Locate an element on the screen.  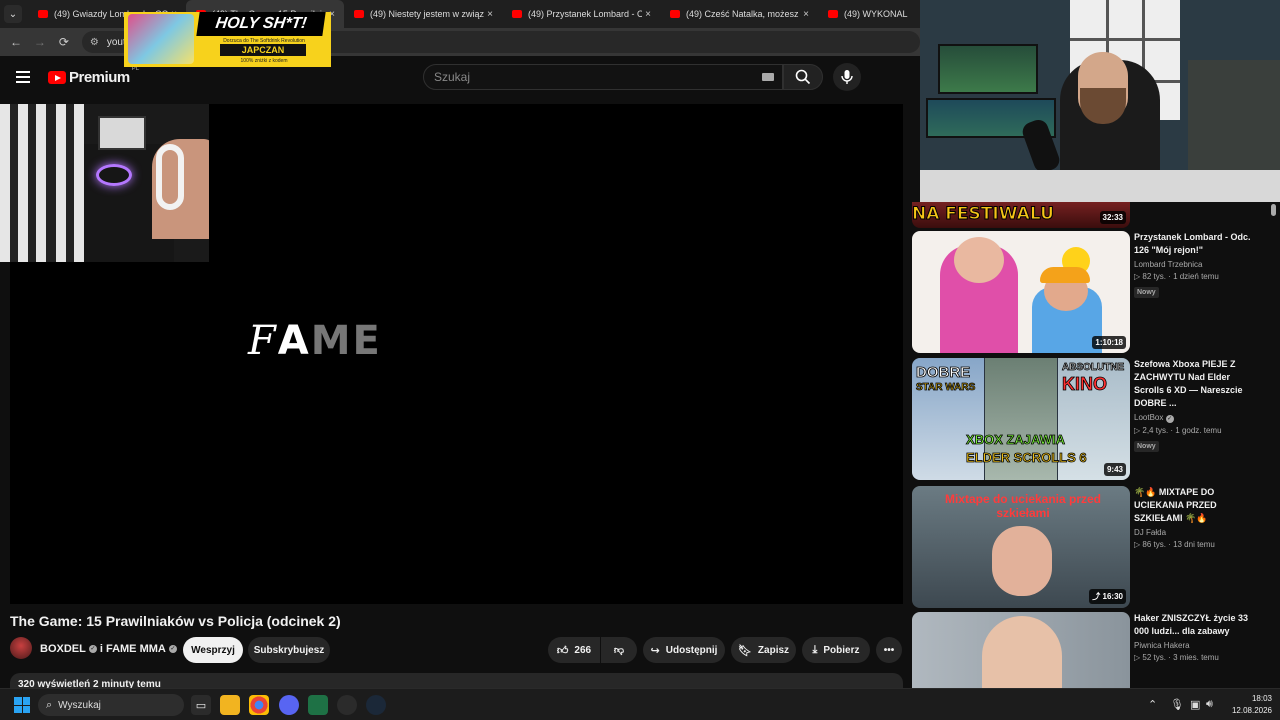
taskbar-search-input: ⌕ Wyszukaj is located at coordinates (111, 705).